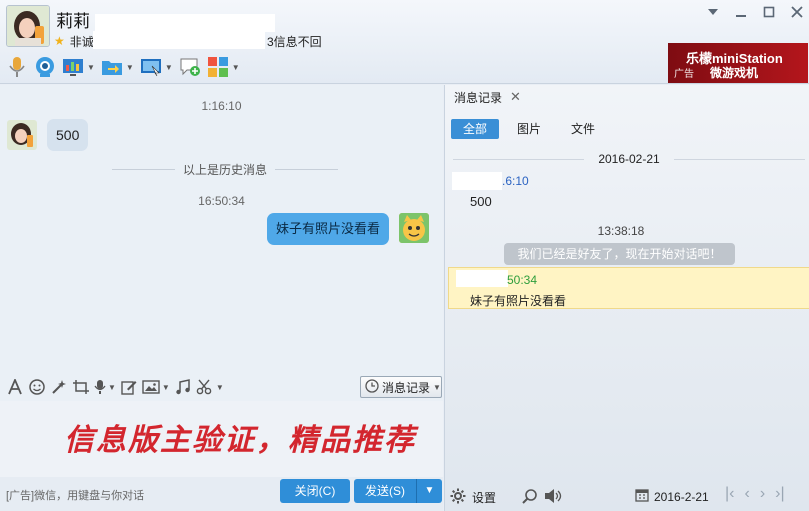 This screenshot has width=809, height=511. What do you see at coordinates (183, 387) in the screenshot?
I see `music-icon` at bounding box center [183, 387].